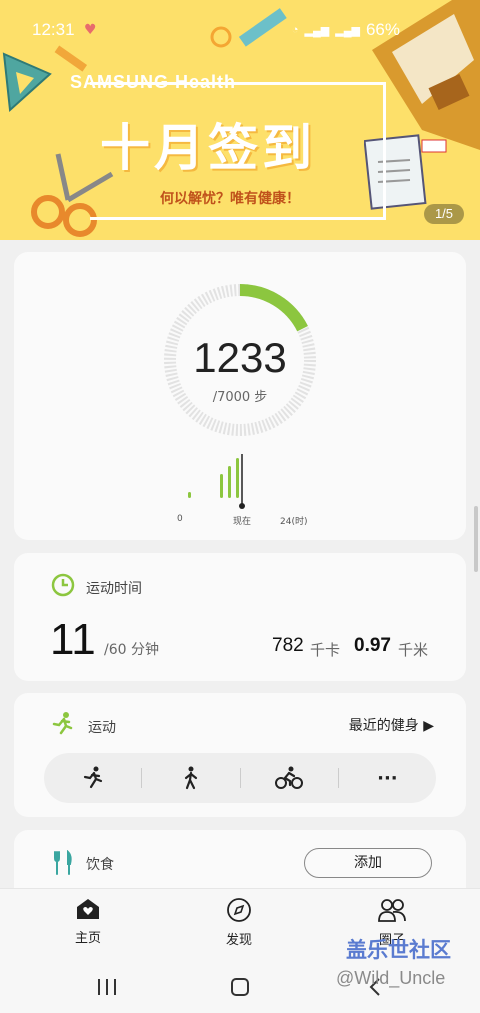 This screenshot has height=1013, width=480. I want to click on watermark-community: 盖乐世社区, so click(398, 950).